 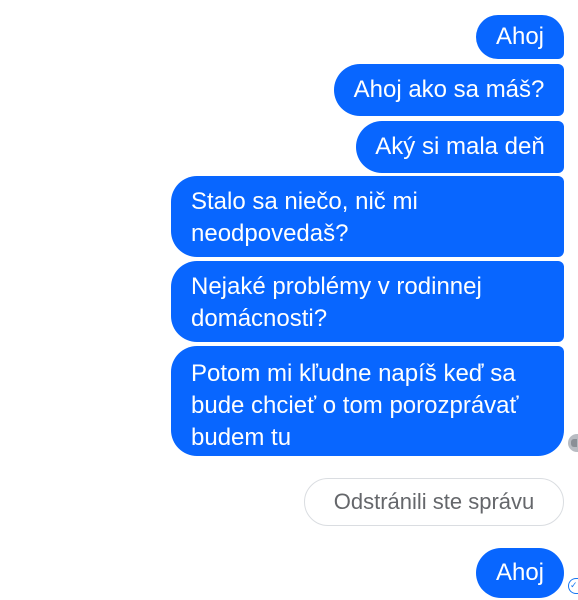 What do you see at coordinates (573, 586) in the screenshot?
I see `delivered-check-icon: ✓` at bounding box center [573, 586].